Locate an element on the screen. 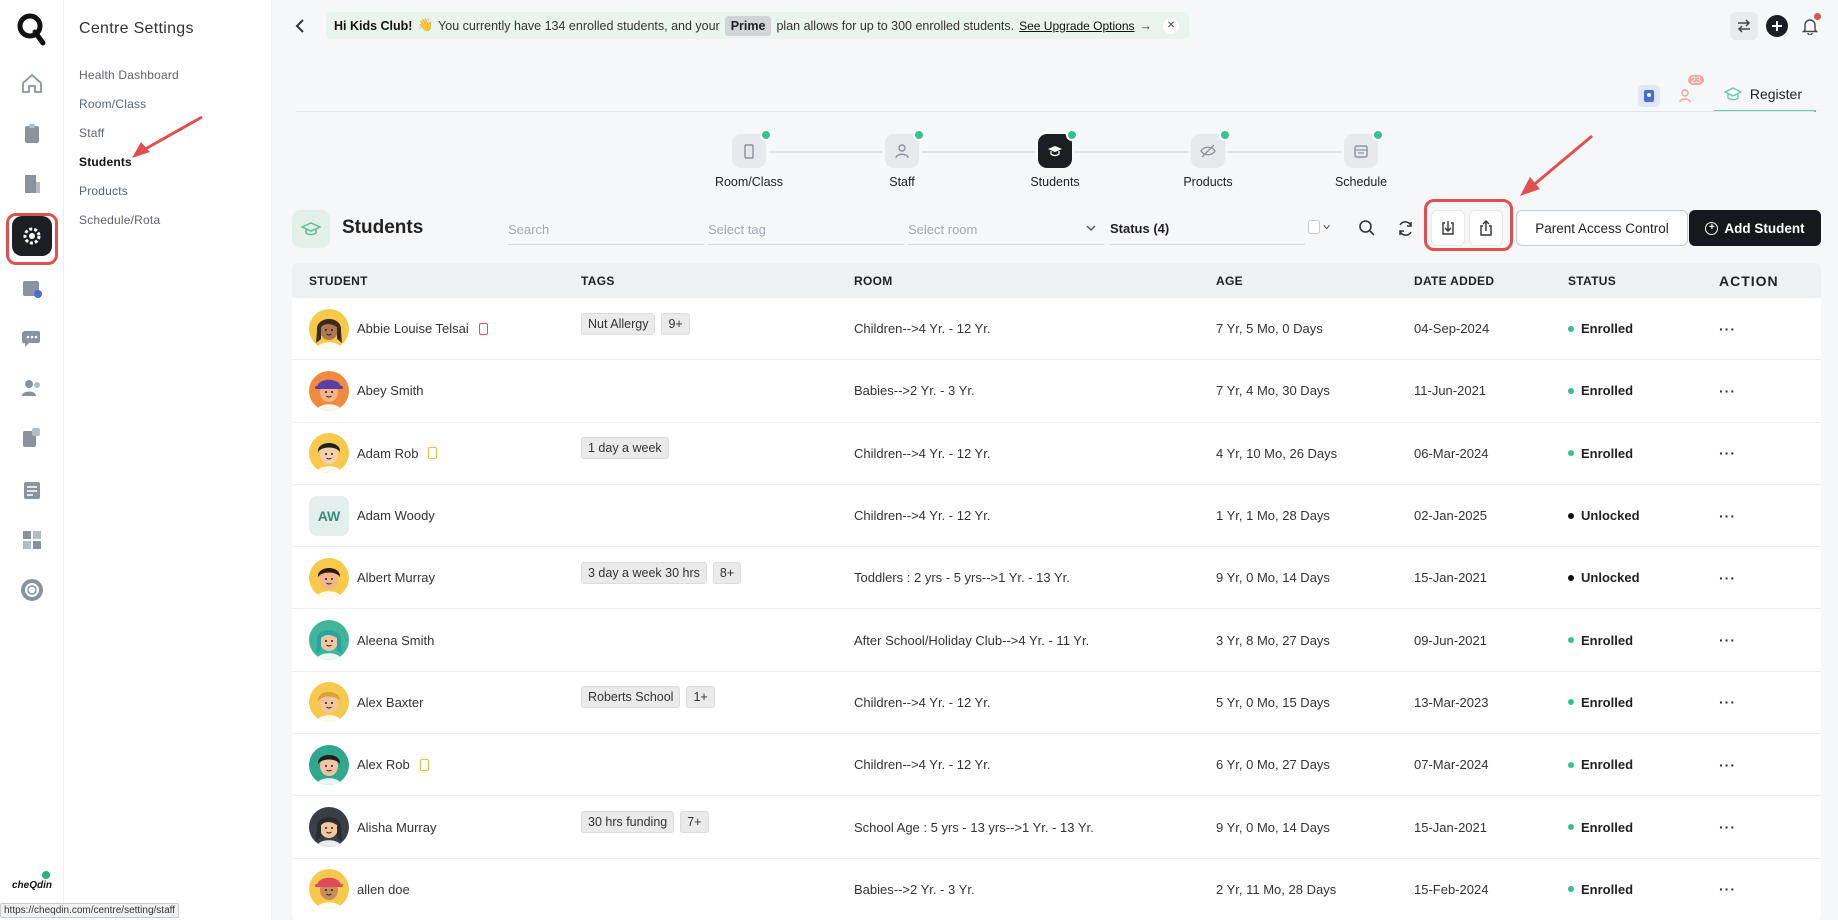  sidebar-item-health-dashboard: Health Dashboard is located at coordinates (129, 75).